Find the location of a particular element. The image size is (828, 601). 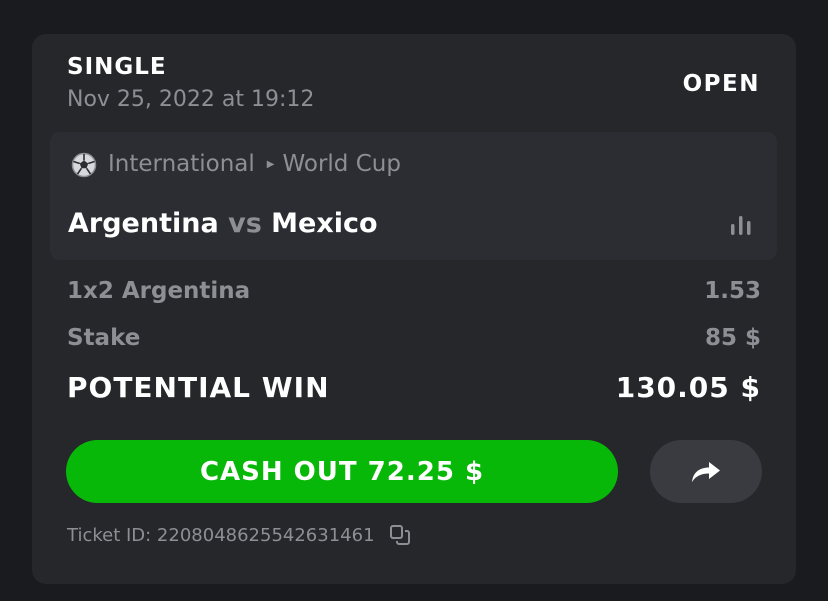

stake-label: Stake is located at coordinates (104, 338).